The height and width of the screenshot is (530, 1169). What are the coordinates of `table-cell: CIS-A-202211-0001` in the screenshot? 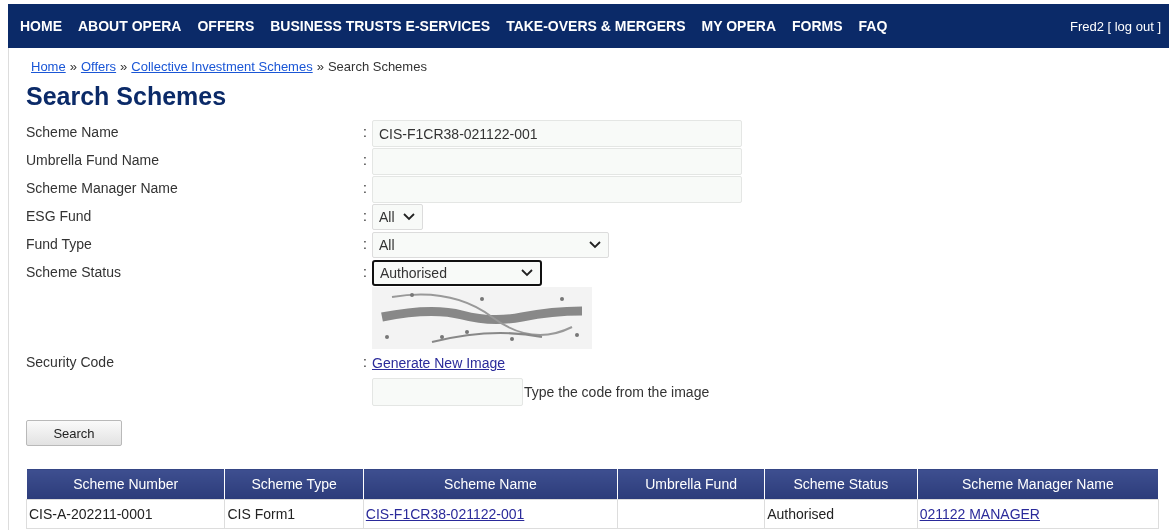 It's located at (125, 514).